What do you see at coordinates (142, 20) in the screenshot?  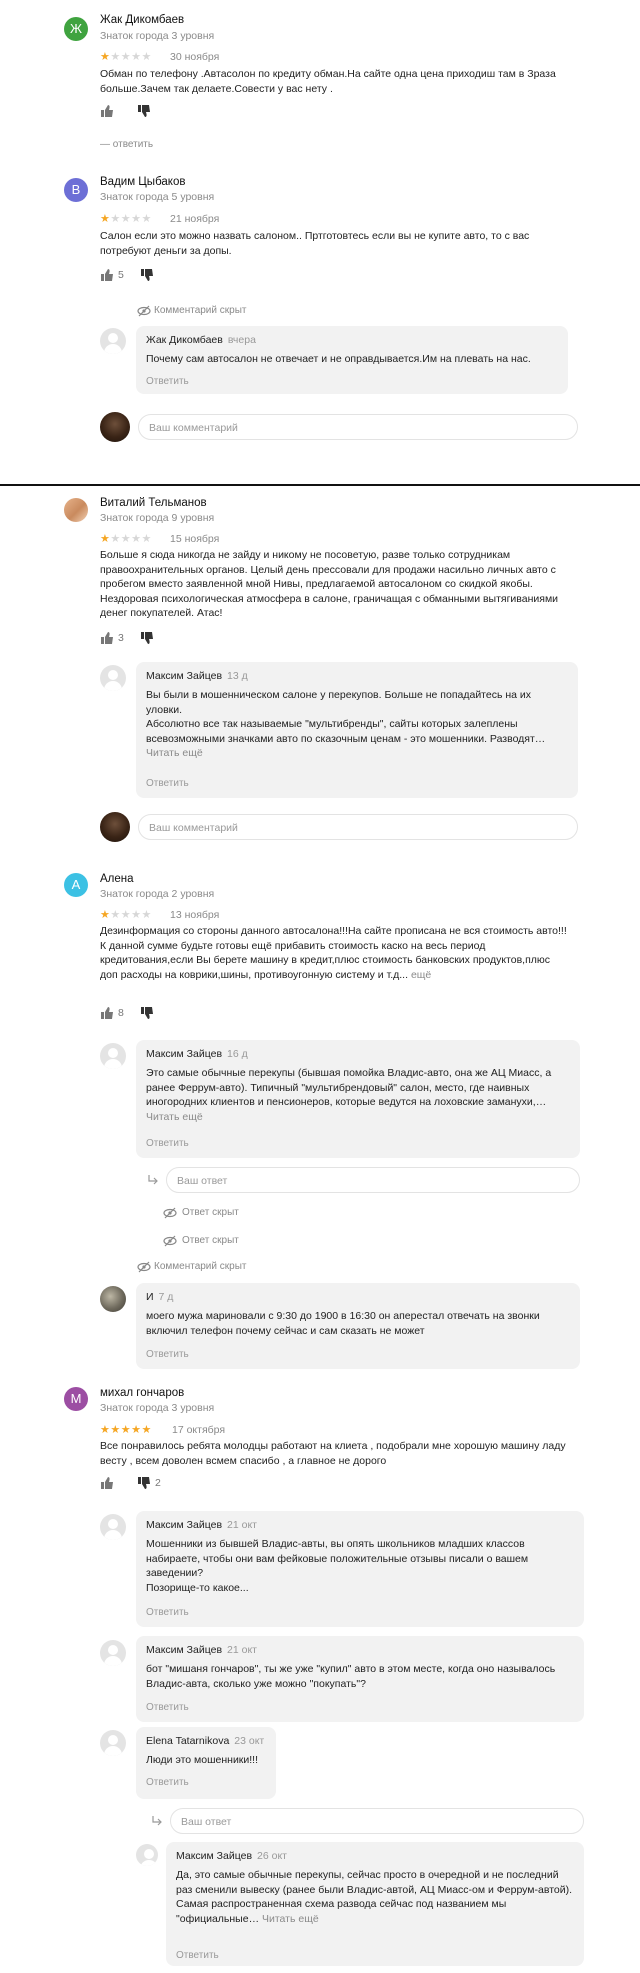 I see `reviewer-name: Жак Дикомбаев` at bounding box center [142, 20].